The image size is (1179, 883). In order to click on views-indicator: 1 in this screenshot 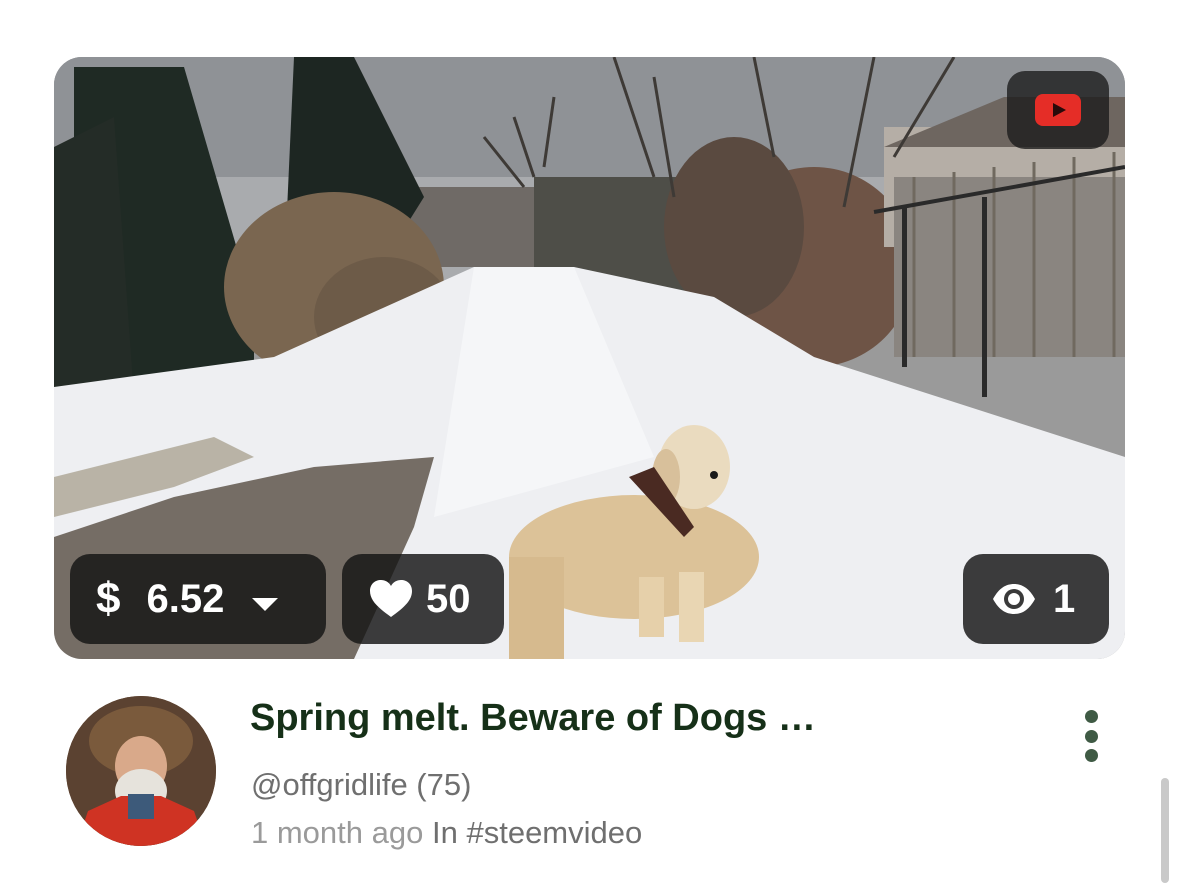, I will do `click(1036, 599)`.